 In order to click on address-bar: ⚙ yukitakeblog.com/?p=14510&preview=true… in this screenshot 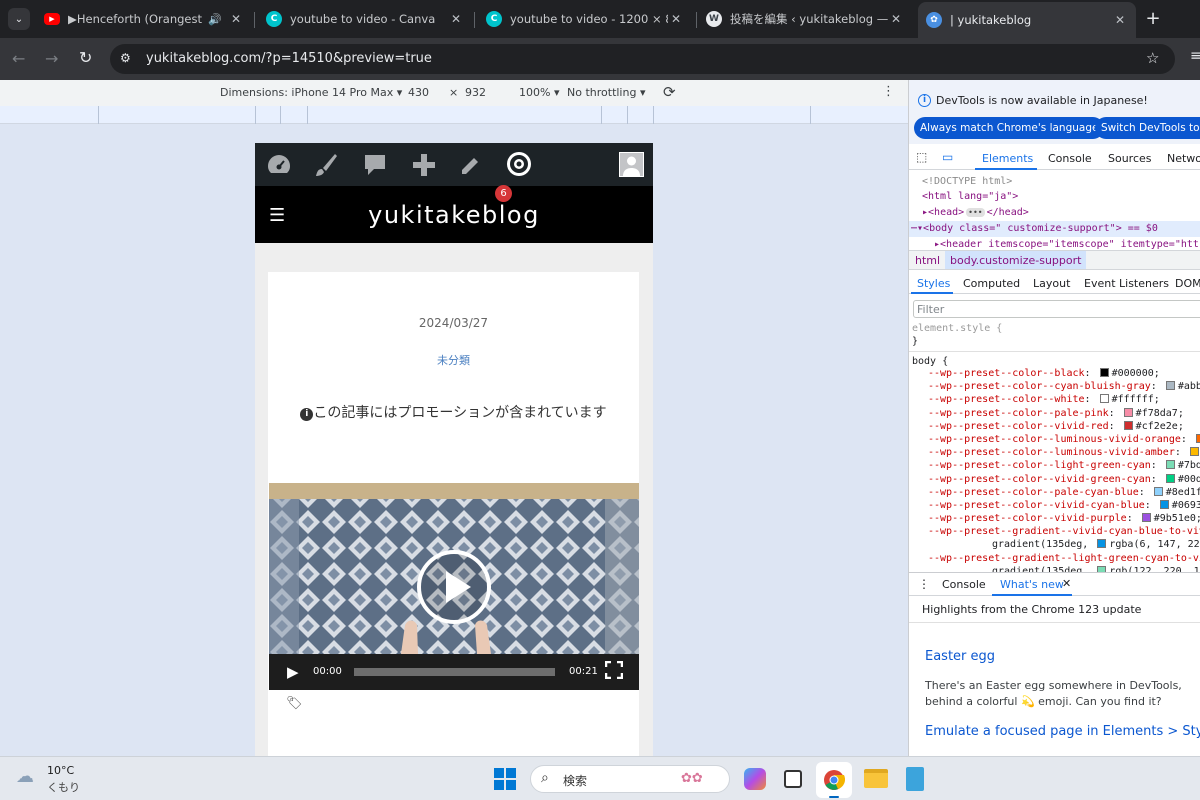, I will do `click(642, 59)`.